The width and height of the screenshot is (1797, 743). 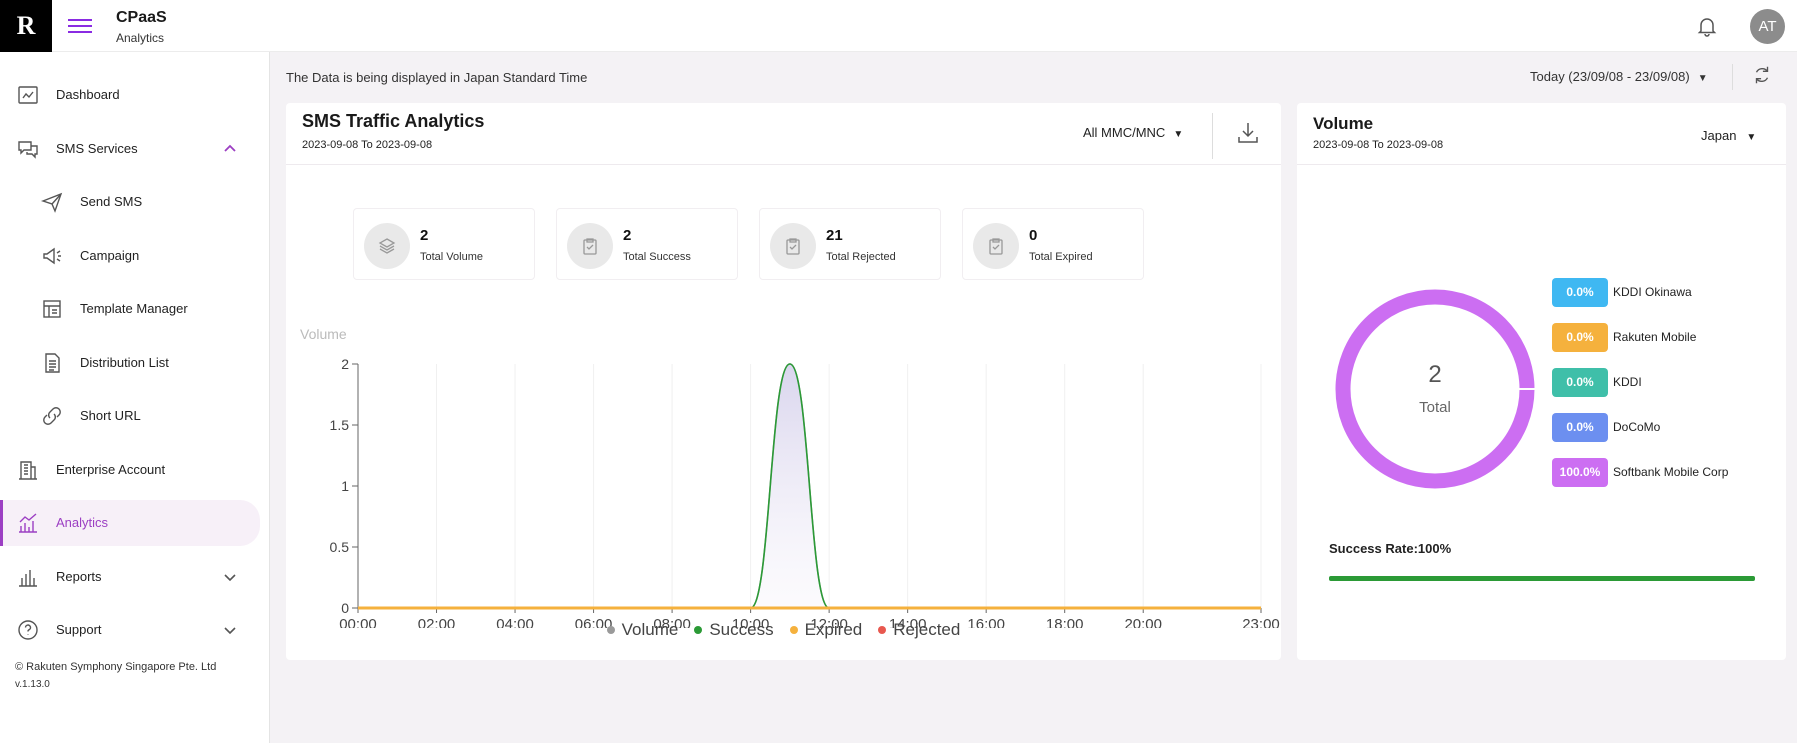 What do you see at coordinates (650, 629) in the screenshot?
I see `legend-label: Volume` at bounding box center [650, 629].